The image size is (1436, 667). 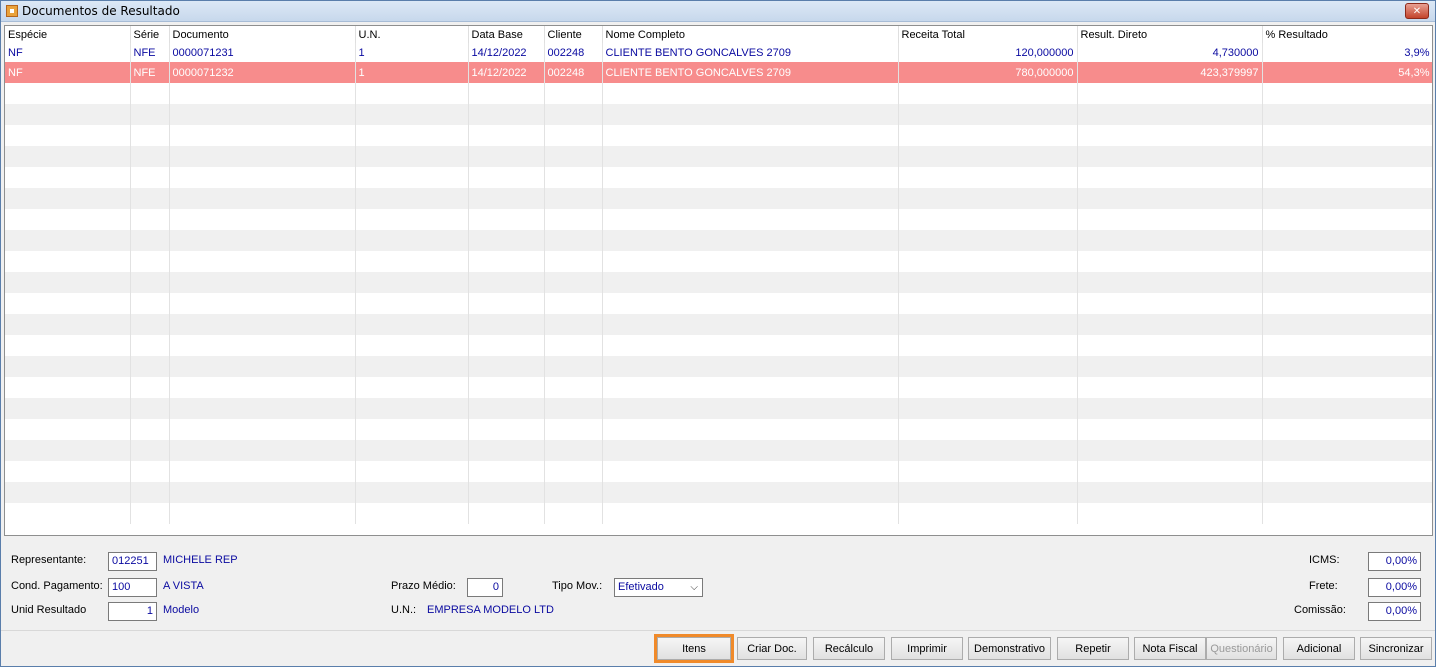 What do you see at coordinates (1347, 52) in the screenshot?
I see `cell-pct-resultado: 3,9%` at bounding box center [1347, 52].